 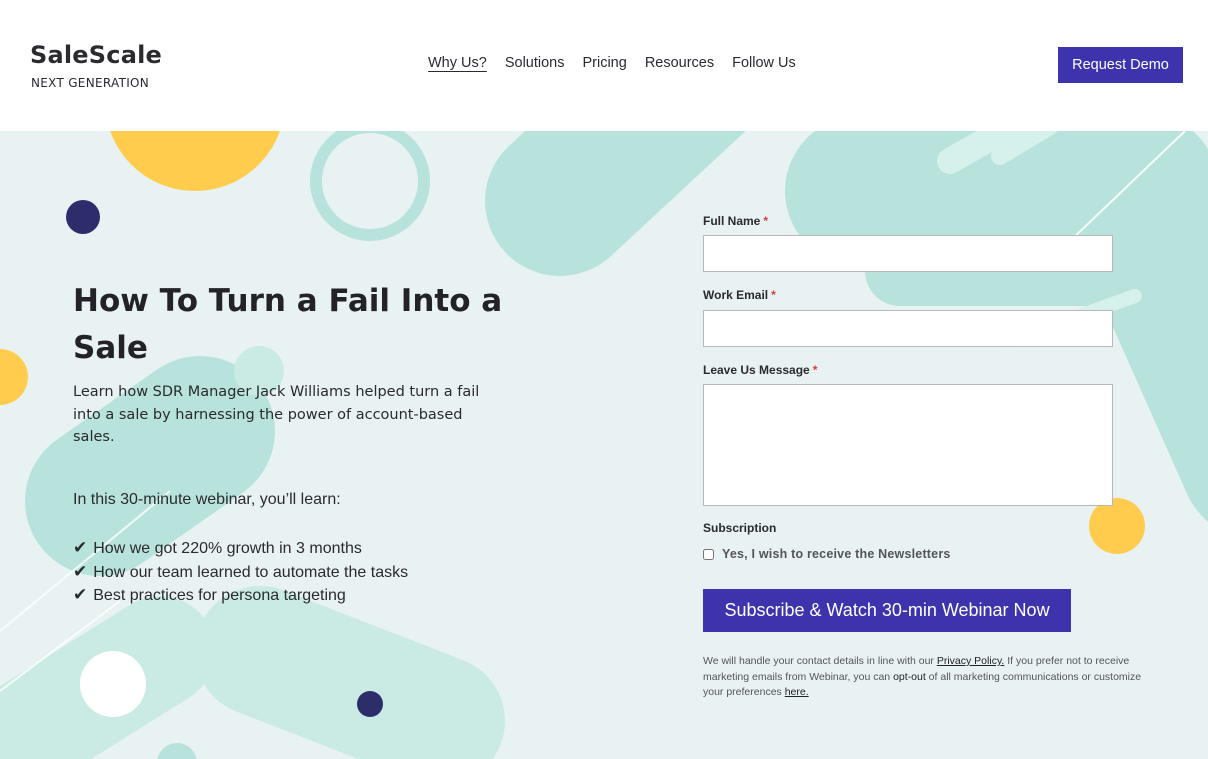 I want to click on list-item-text: How we got 220% growth in 3 months, so click(x=227, y=548).